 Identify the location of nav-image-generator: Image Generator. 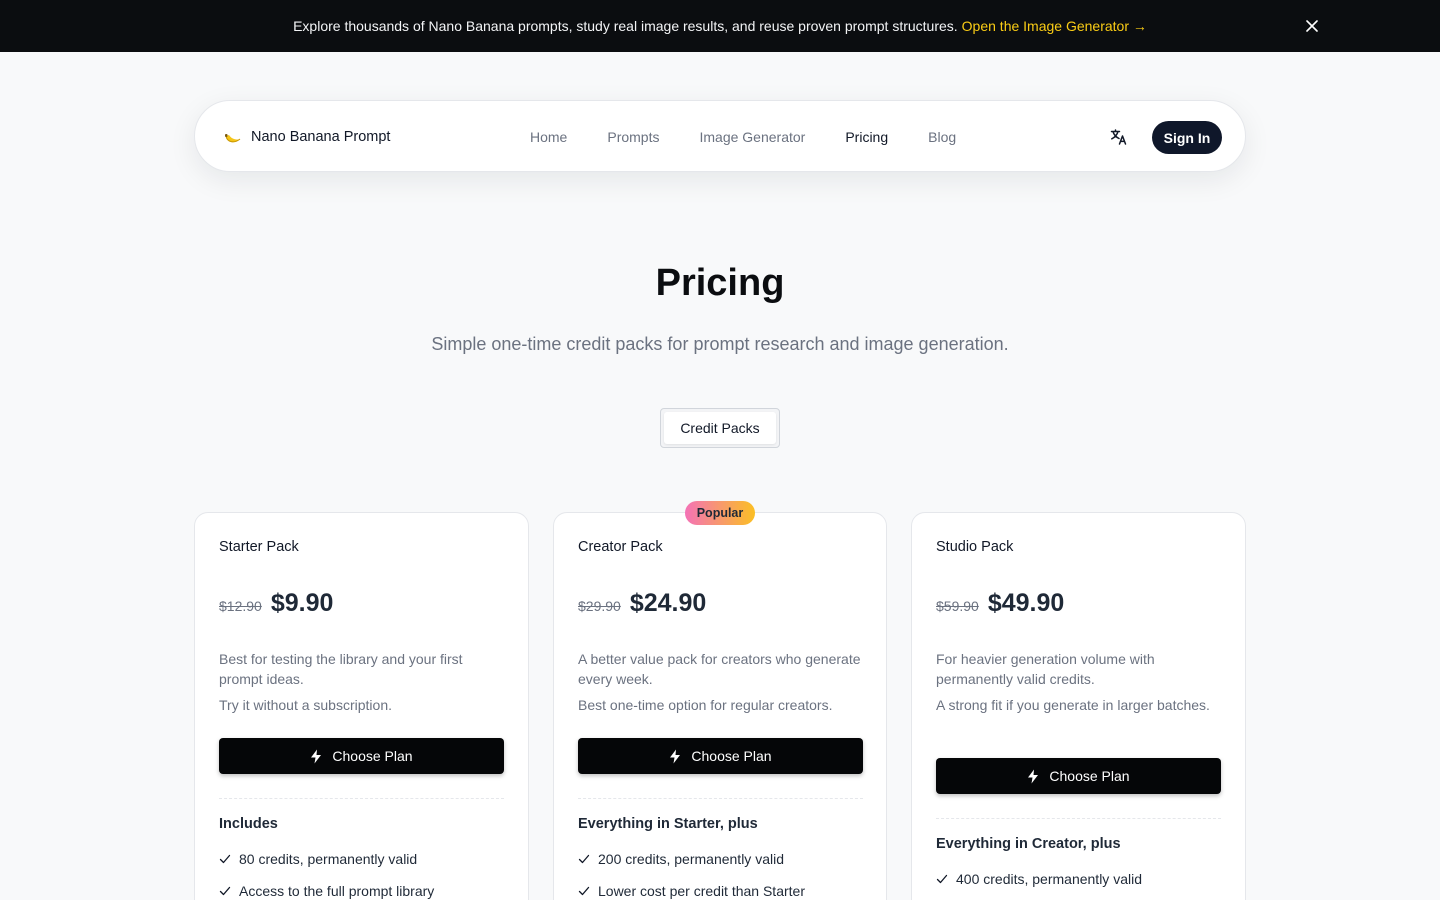
(752, 137).